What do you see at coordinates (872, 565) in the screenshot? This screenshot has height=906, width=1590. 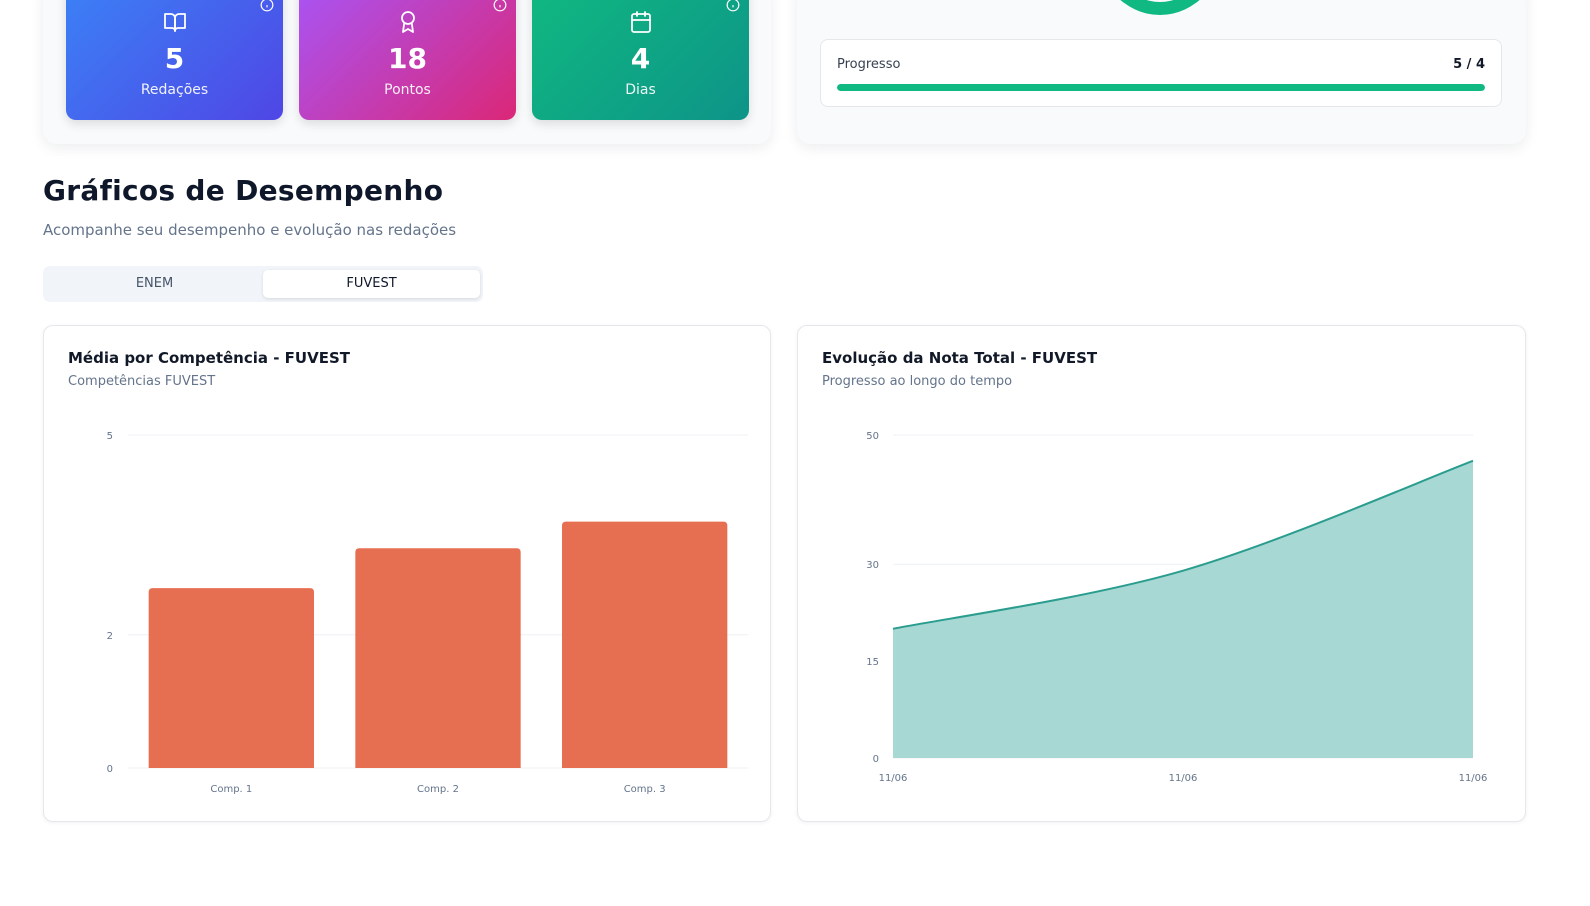 I see `y-tick-label: 30` at bounding box center [872, 565].